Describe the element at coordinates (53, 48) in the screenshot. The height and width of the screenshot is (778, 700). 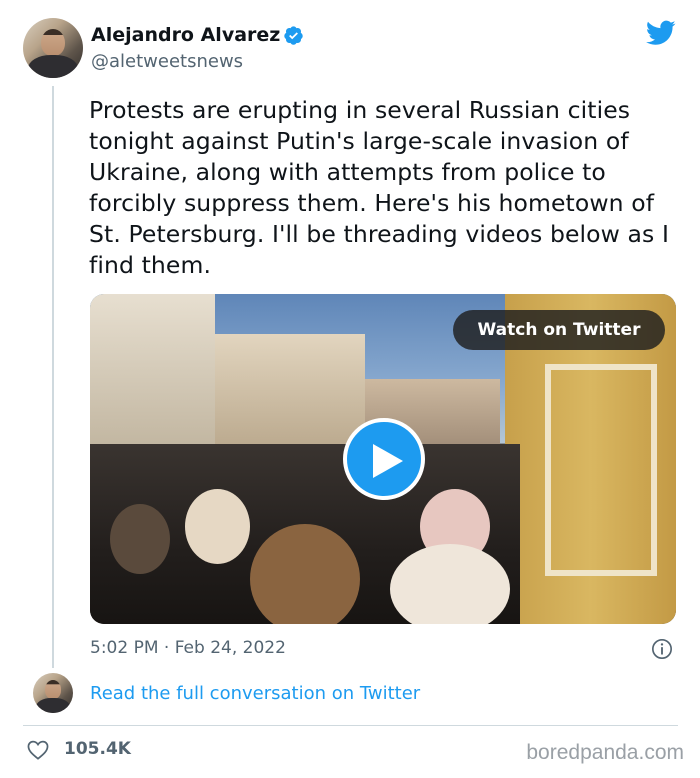
I see `author-avatar` at that location.